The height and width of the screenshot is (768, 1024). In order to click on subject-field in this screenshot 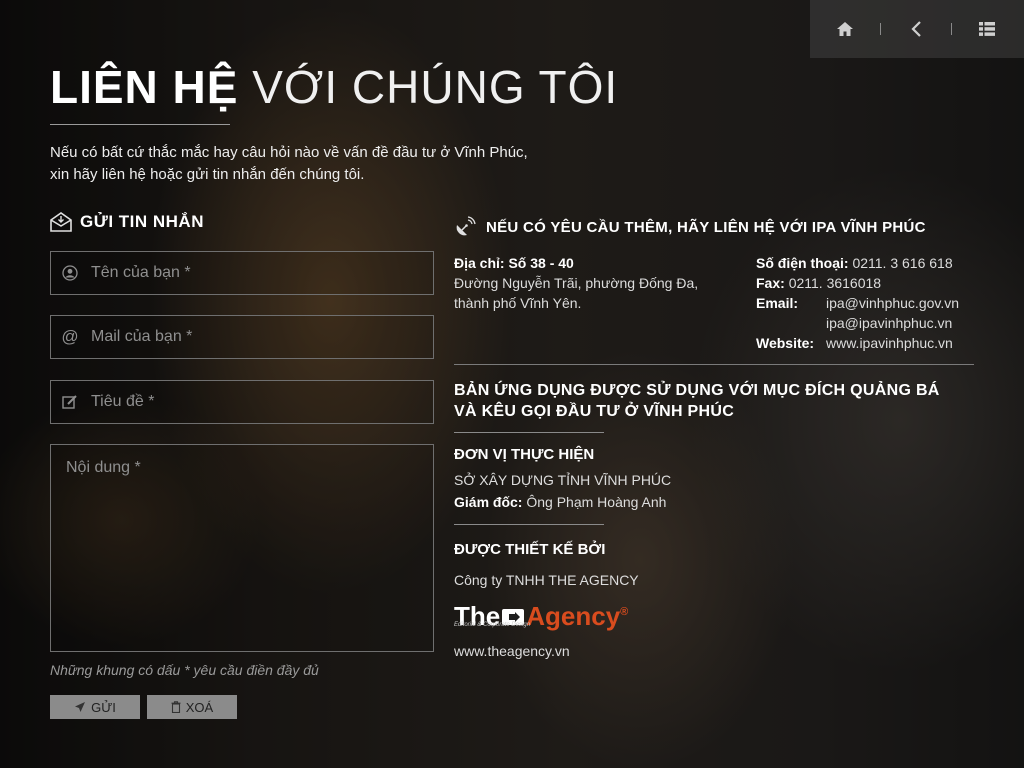, I will do `click(242, 402)`.